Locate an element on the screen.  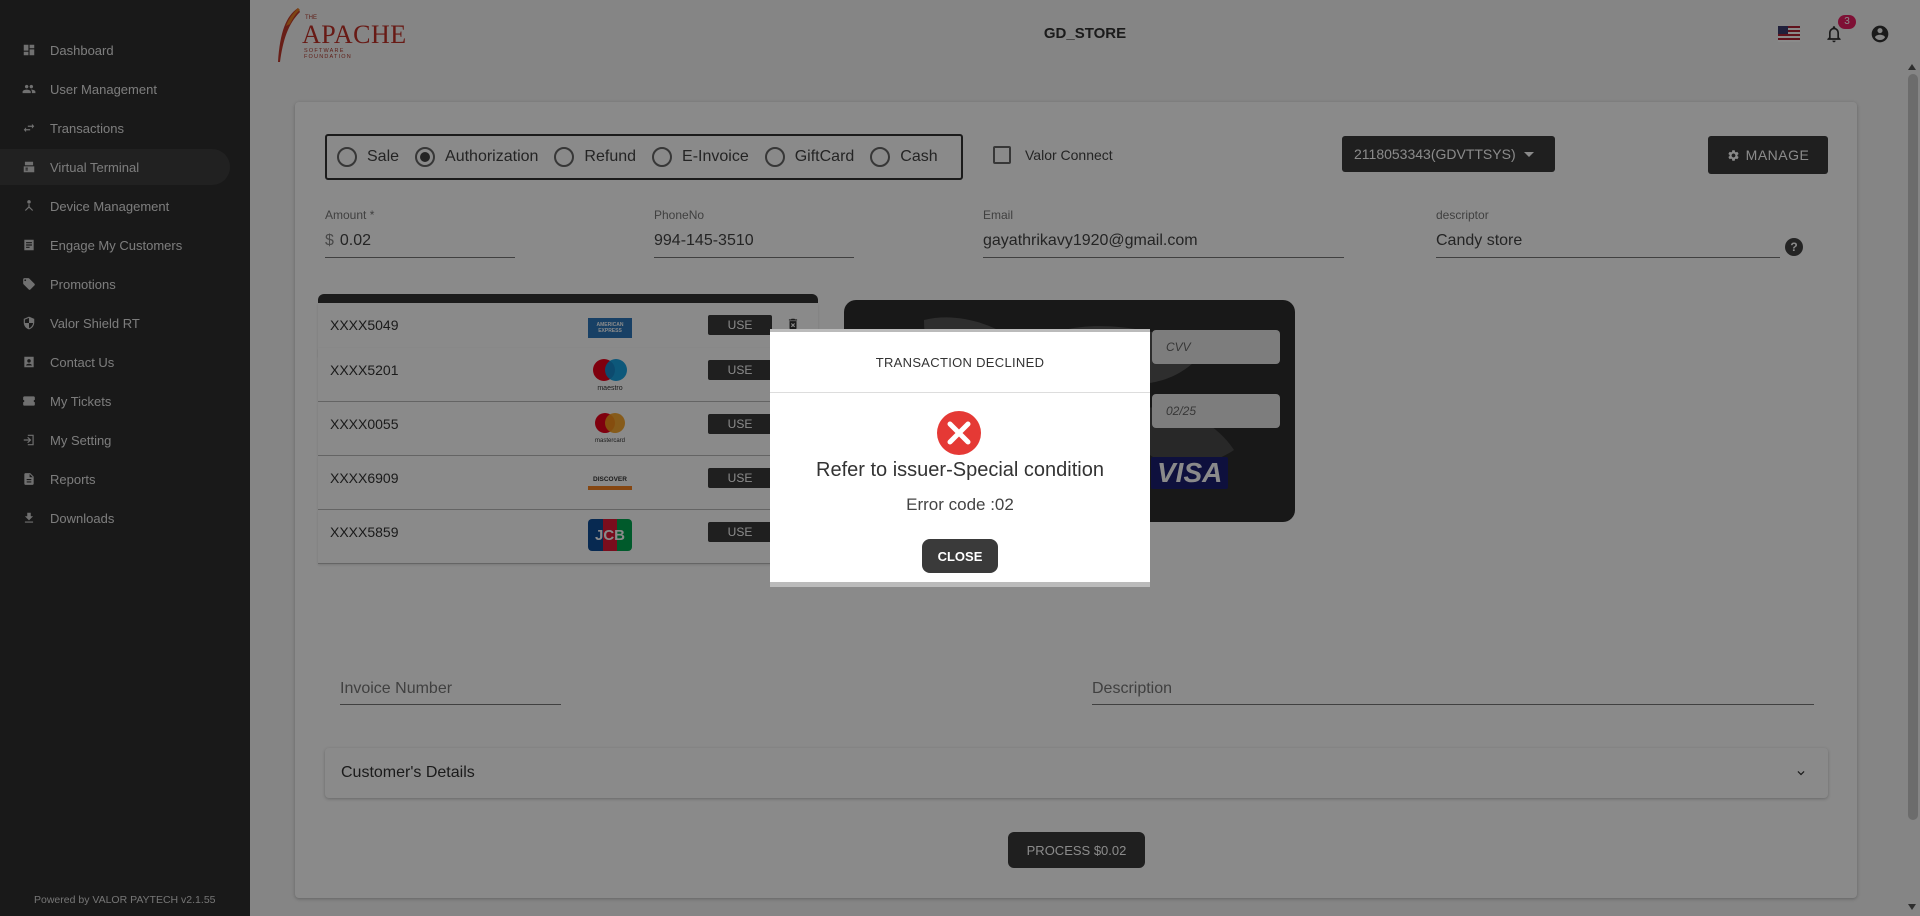
close-button: CLOSE is located at coordinates (960, 556).